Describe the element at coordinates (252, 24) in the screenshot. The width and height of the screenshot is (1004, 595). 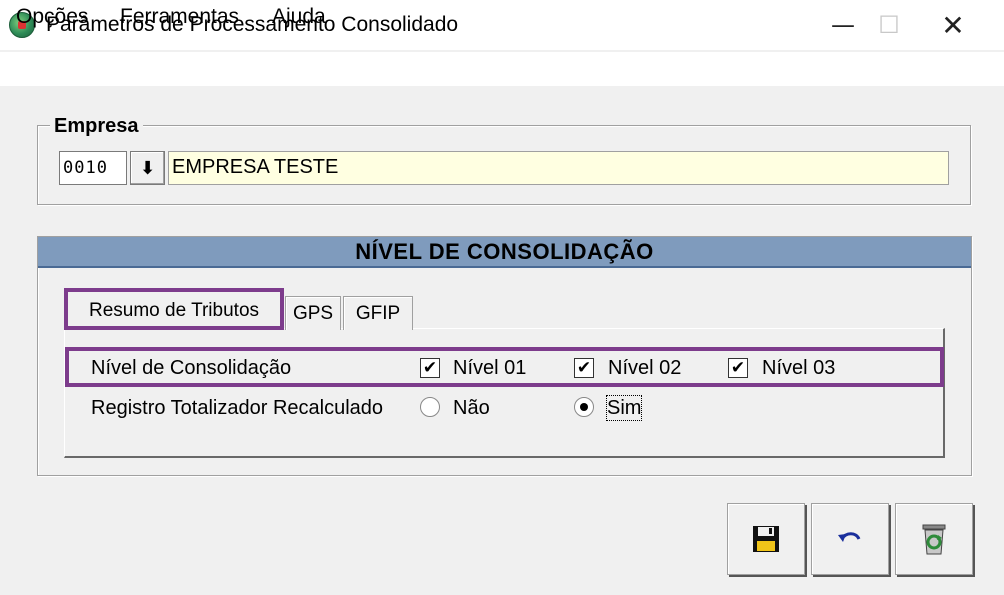
I see `window-title: Parâmetros de Processamento Consolidado` at that location.